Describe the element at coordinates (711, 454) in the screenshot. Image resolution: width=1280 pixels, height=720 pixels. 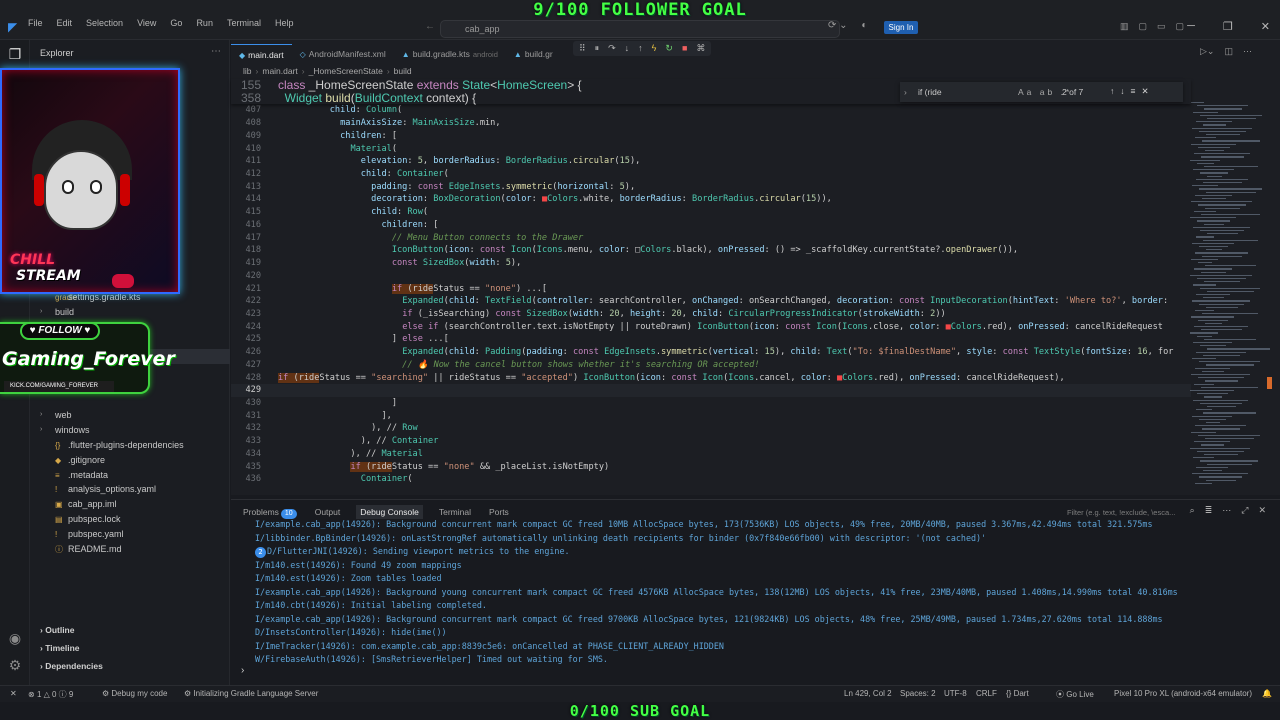
I see `code-line: 434 ), // Material` at that location.